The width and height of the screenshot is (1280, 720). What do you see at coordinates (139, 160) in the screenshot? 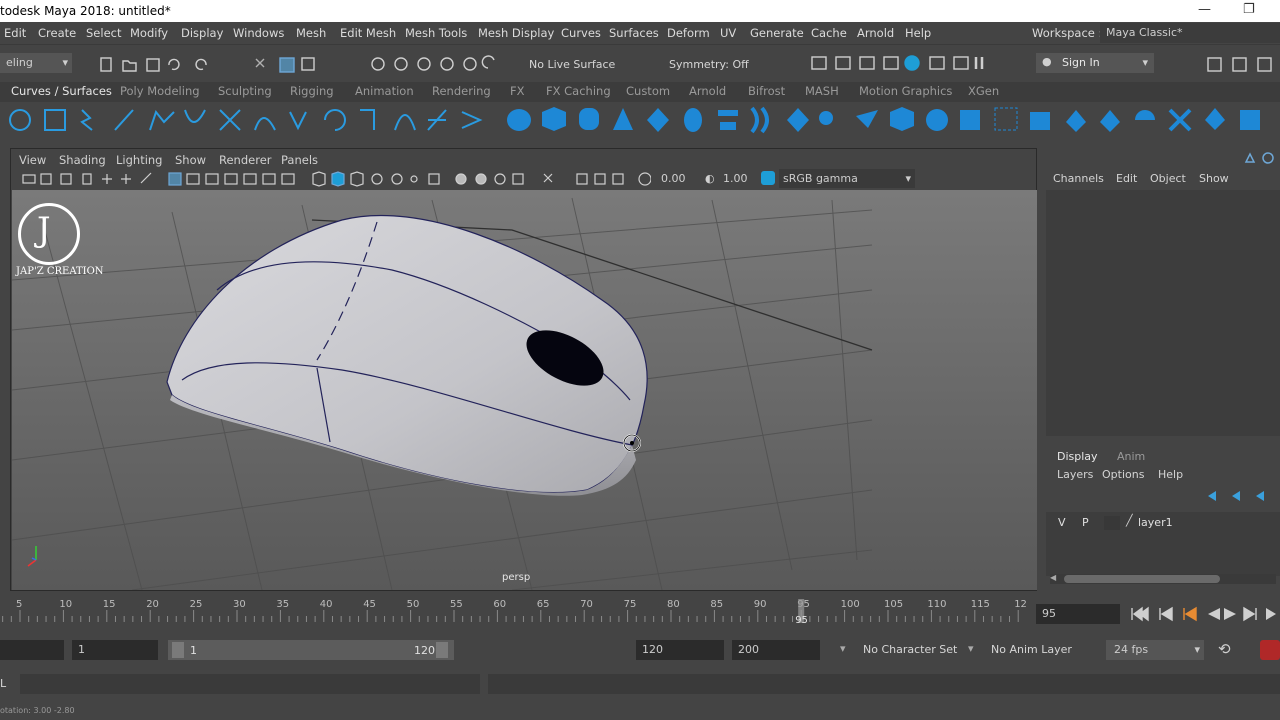
I see `panel-menu-lighting: Lighting` at bounding box center [139, 160].